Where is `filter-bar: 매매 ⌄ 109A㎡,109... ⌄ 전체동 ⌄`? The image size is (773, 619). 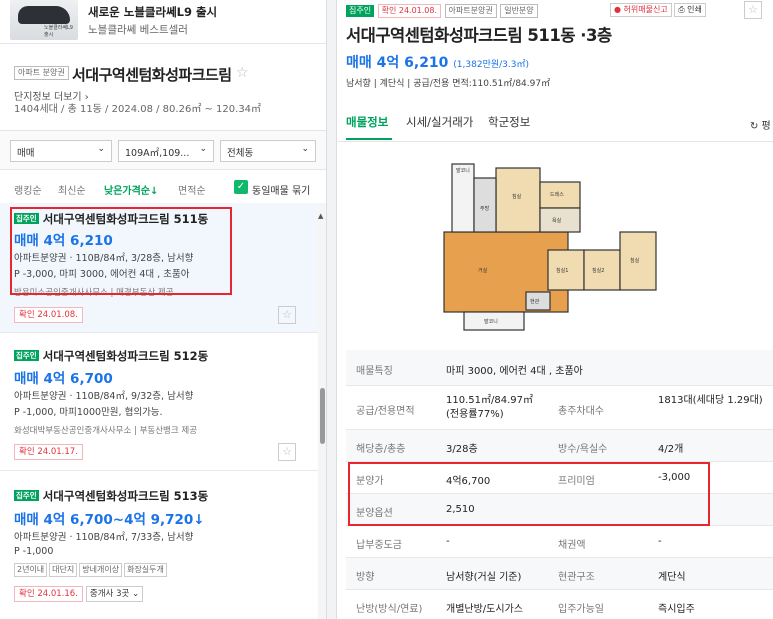
filter-bar: 매매 ⌄ 109A㎡,109... ⌄ 전체동 ⌄ is located at coordinates (163, 150).